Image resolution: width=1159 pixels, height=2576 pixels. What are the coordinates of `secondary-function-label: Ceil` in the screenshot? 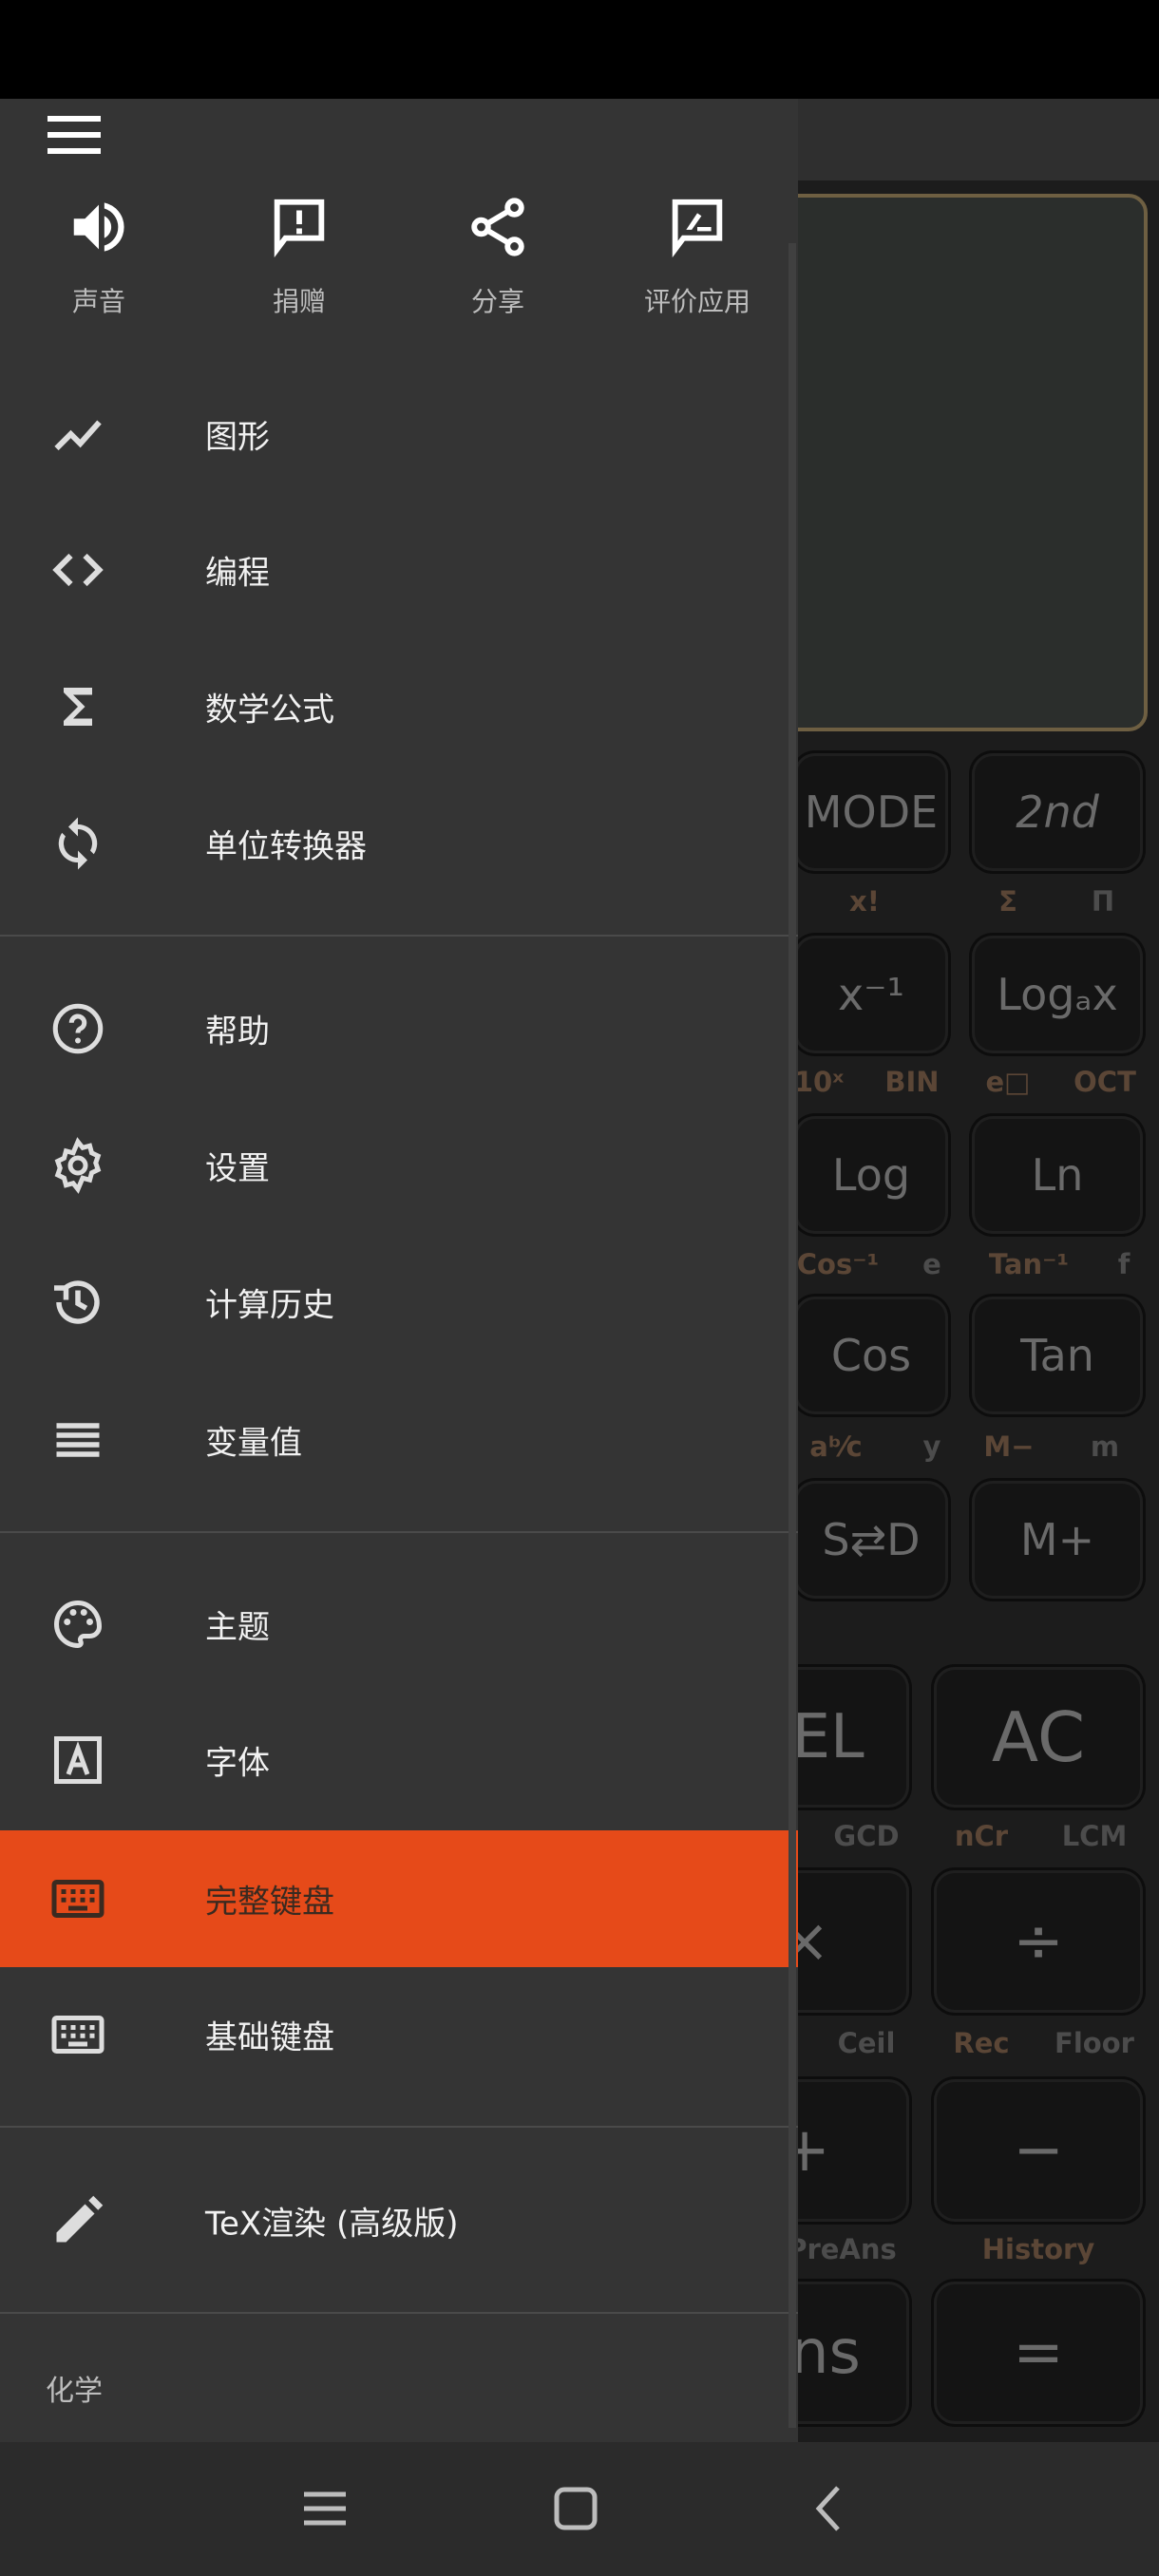 It's located at (866, 2043).